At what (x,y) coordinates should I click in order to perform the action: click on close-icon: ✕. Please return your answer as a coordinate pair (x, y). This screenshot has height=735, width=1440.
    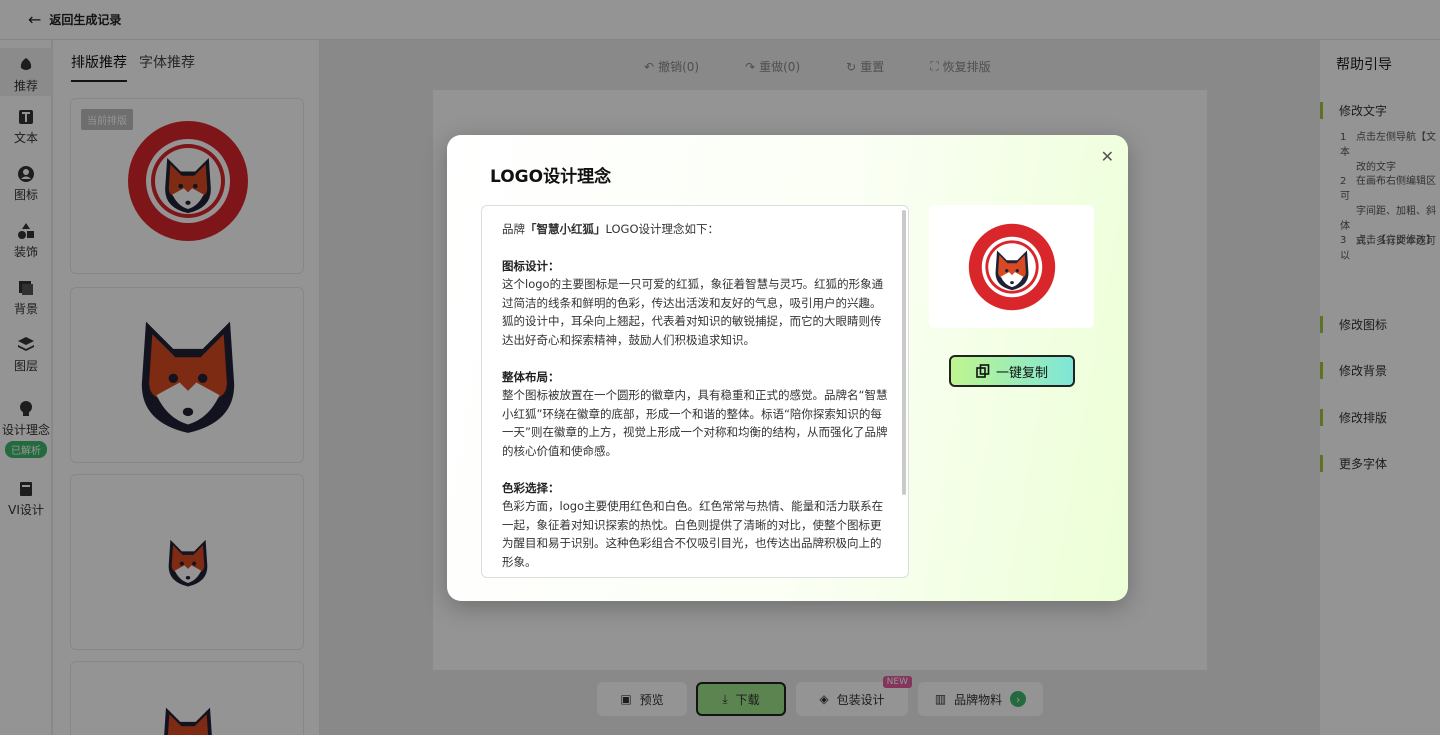
    Looking at the image, I should click on (1107, 156).